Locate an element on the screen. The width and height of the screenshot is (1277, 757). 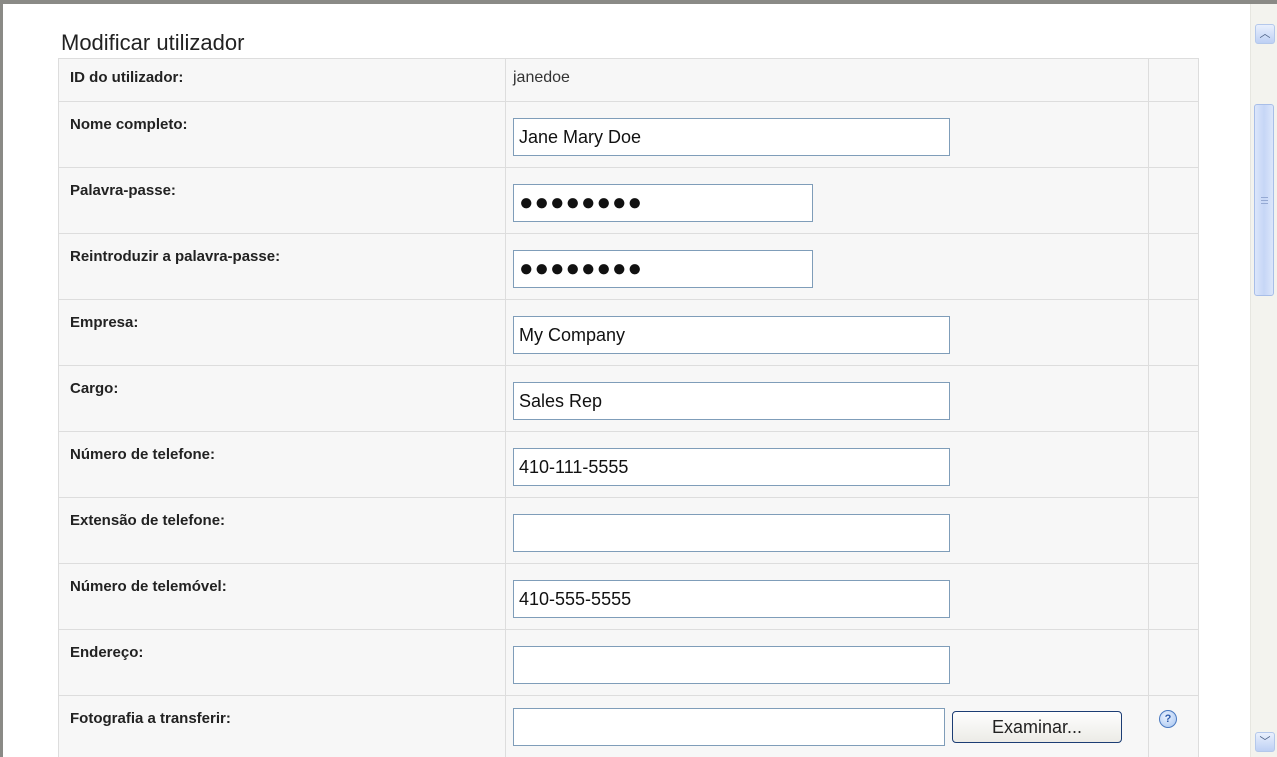
form-row-address: Endereço: is located at coordinates (628, 662).